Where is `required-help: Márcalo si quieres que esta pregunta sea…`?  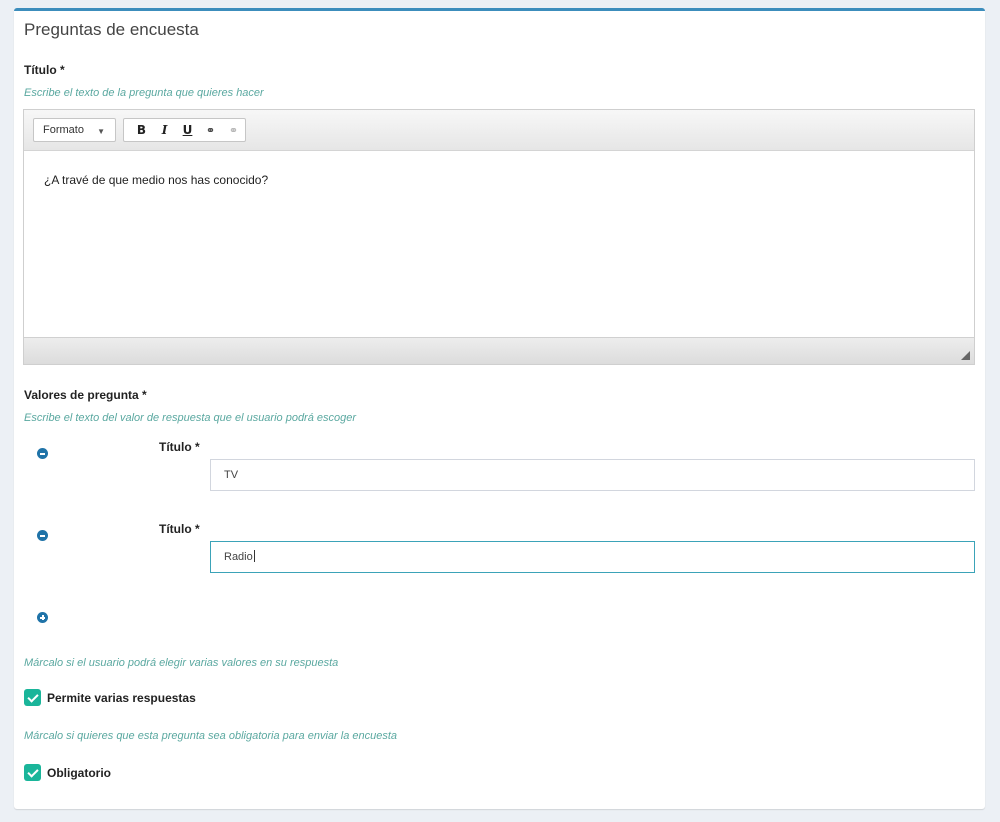
required-help: Márcalo si quieres que esta pregunta sea… is located at coordinates (211, 736).